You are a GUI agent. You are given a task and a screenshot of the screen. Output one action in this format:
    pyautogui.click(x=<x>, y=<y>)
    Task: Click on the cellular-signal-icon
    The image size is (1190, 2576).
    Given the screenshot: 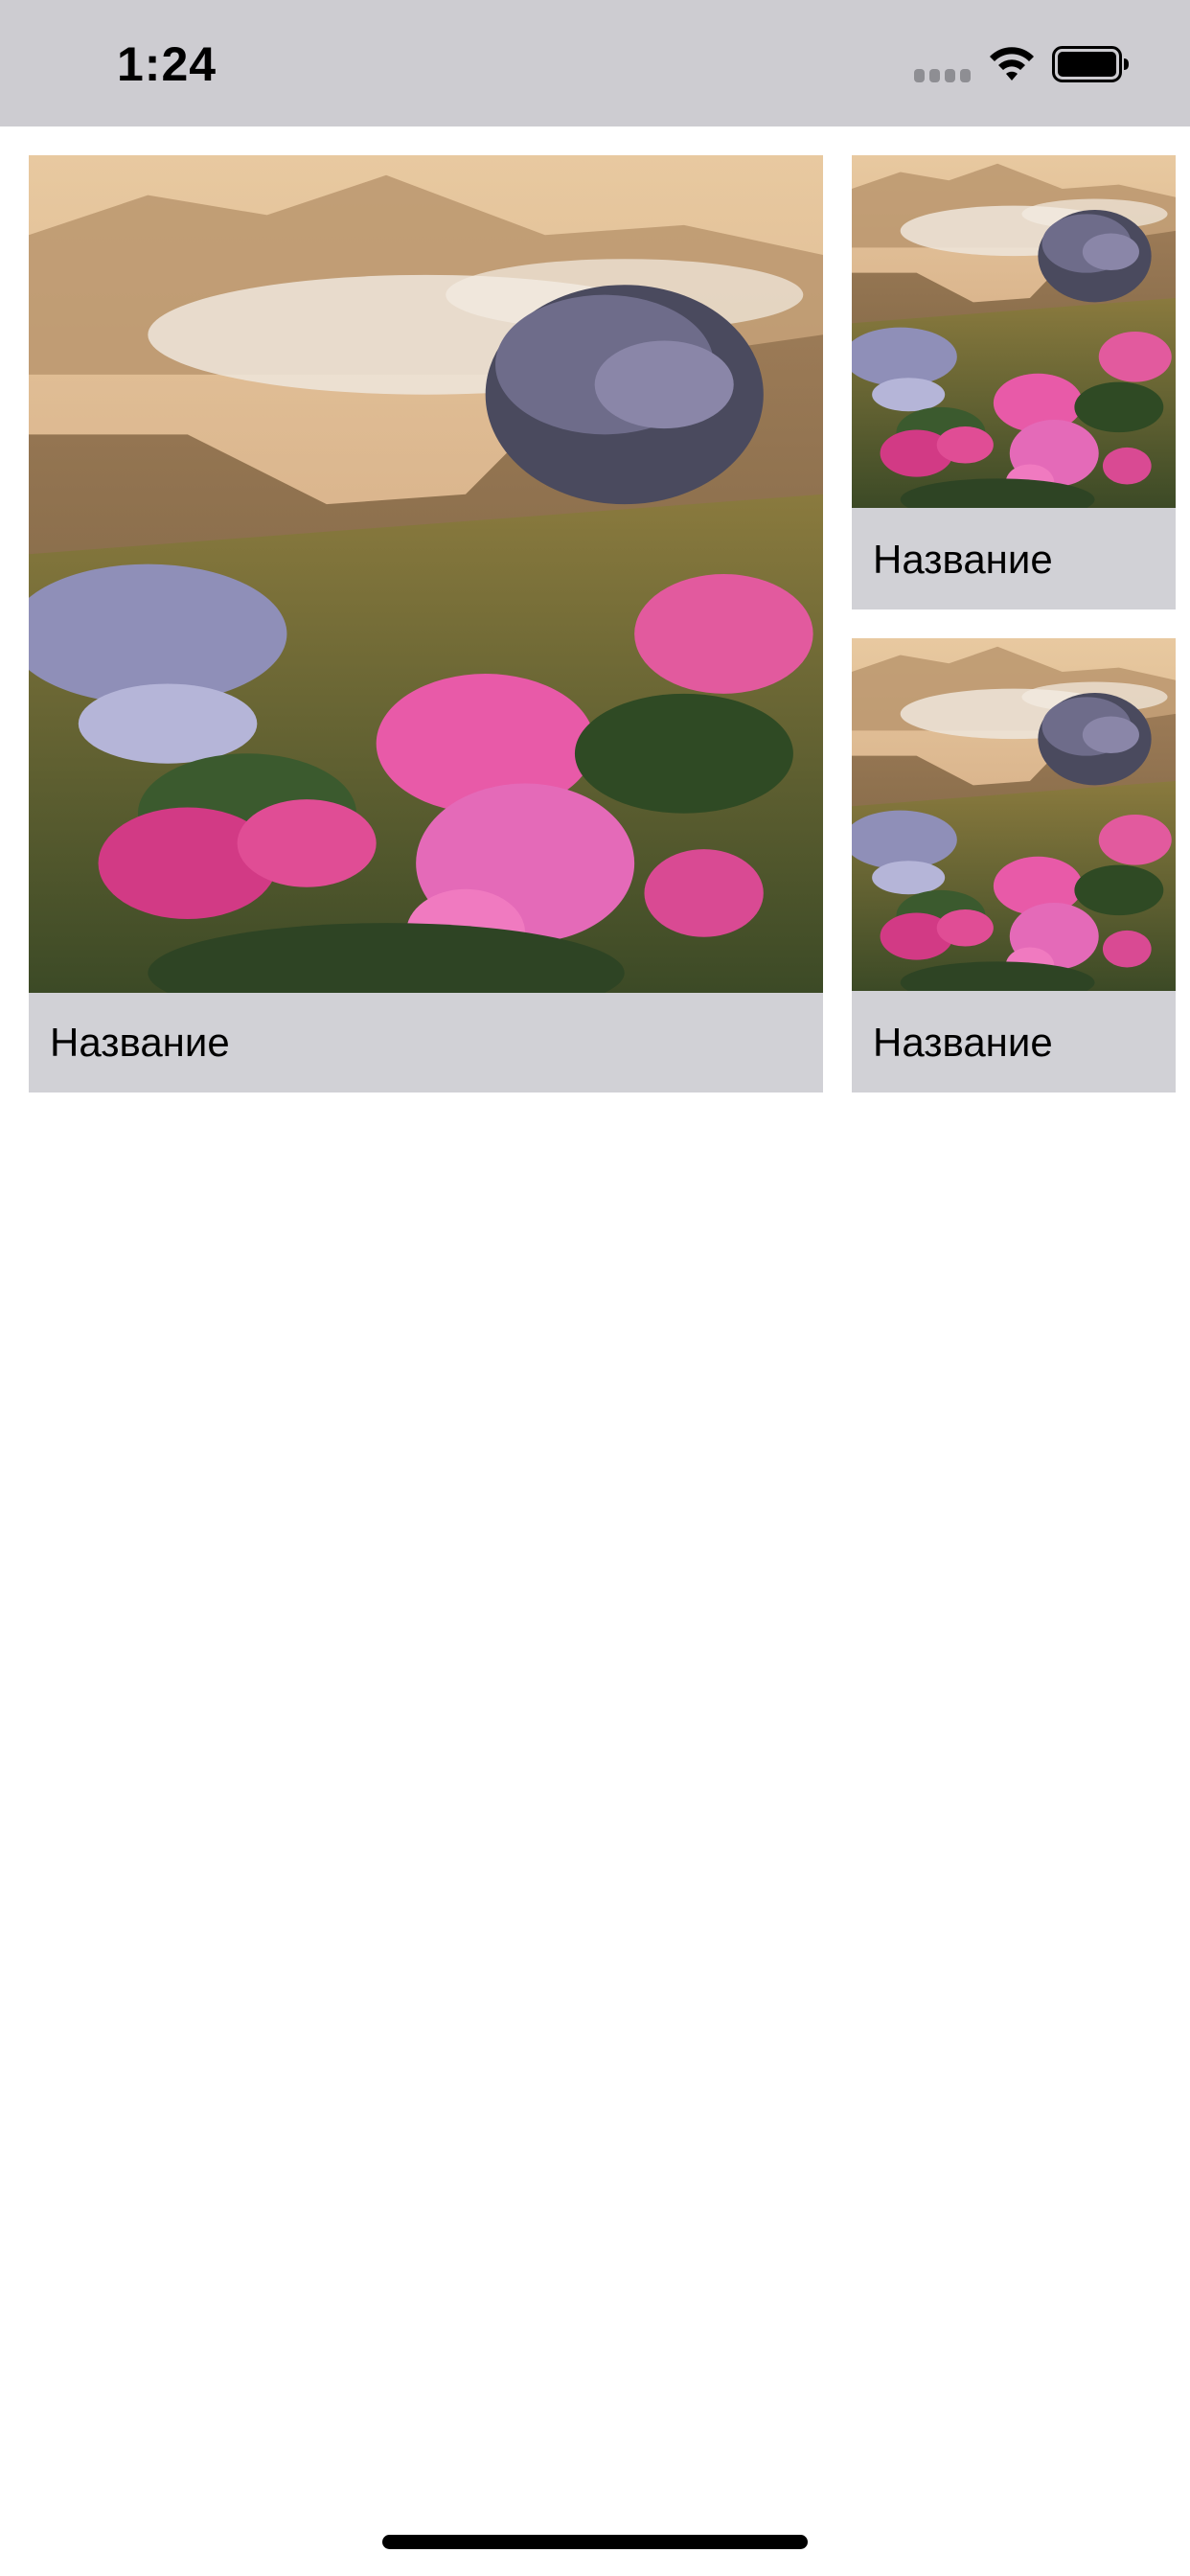 What is the action you would take?
    pyautogui.click(x=943, y=75)
    